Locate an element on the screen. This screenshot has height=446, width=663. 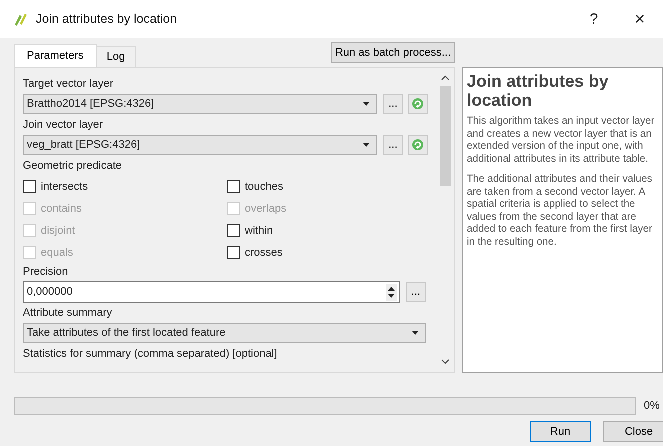
scrollbar-thumb is located at coordinates (445, 136).